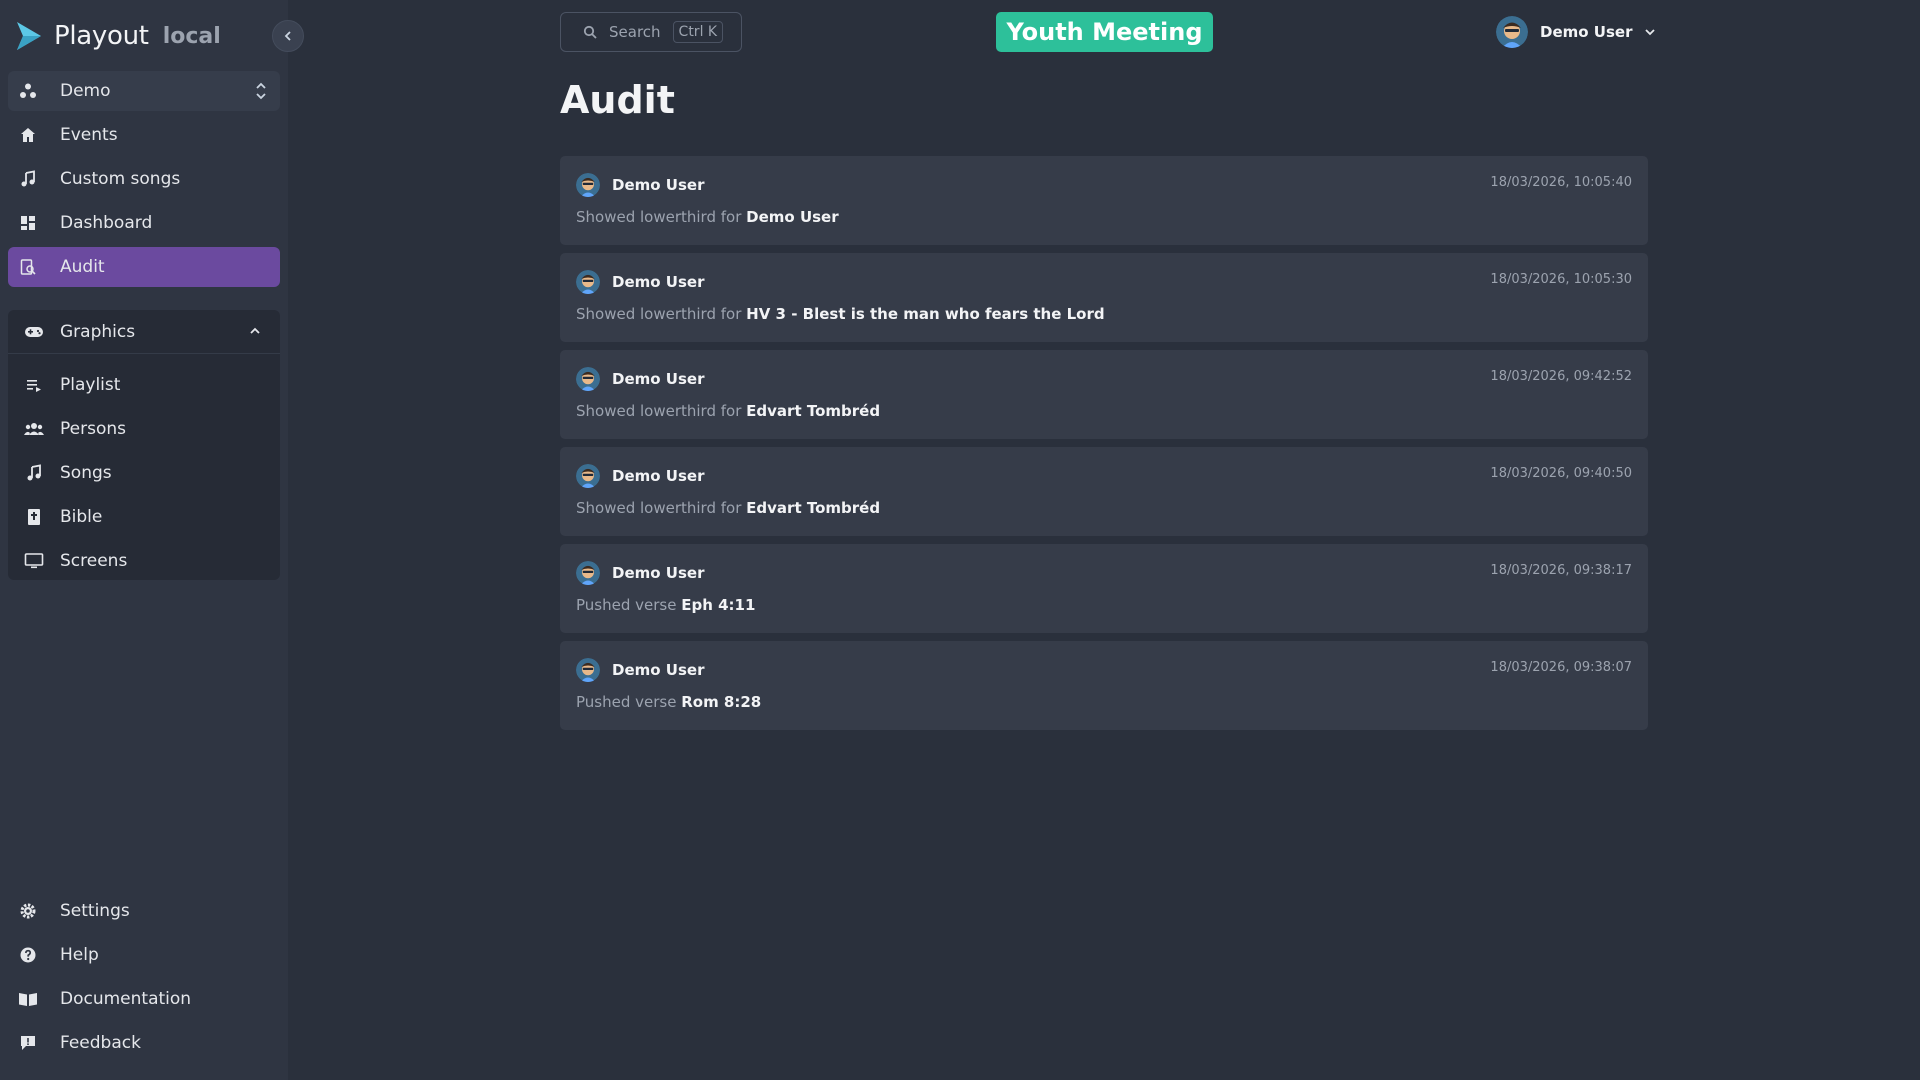 The image size is (1920, 1080). What do you see at coordinates (144, 135) in the screenshot?
I see `sidebar-item-events: Events` at bounding box center [144, 135].